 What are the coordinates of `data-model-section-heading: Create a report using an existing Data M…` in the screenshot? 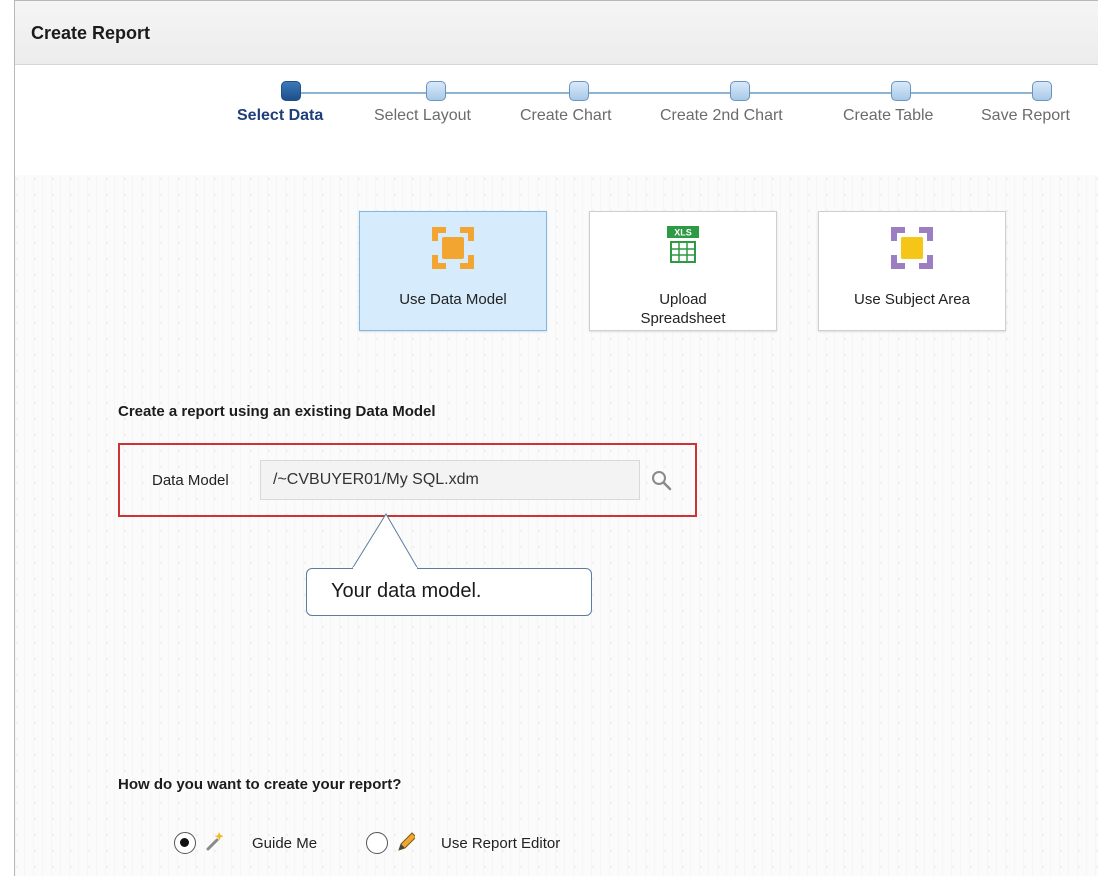 It's located at (277, 411).